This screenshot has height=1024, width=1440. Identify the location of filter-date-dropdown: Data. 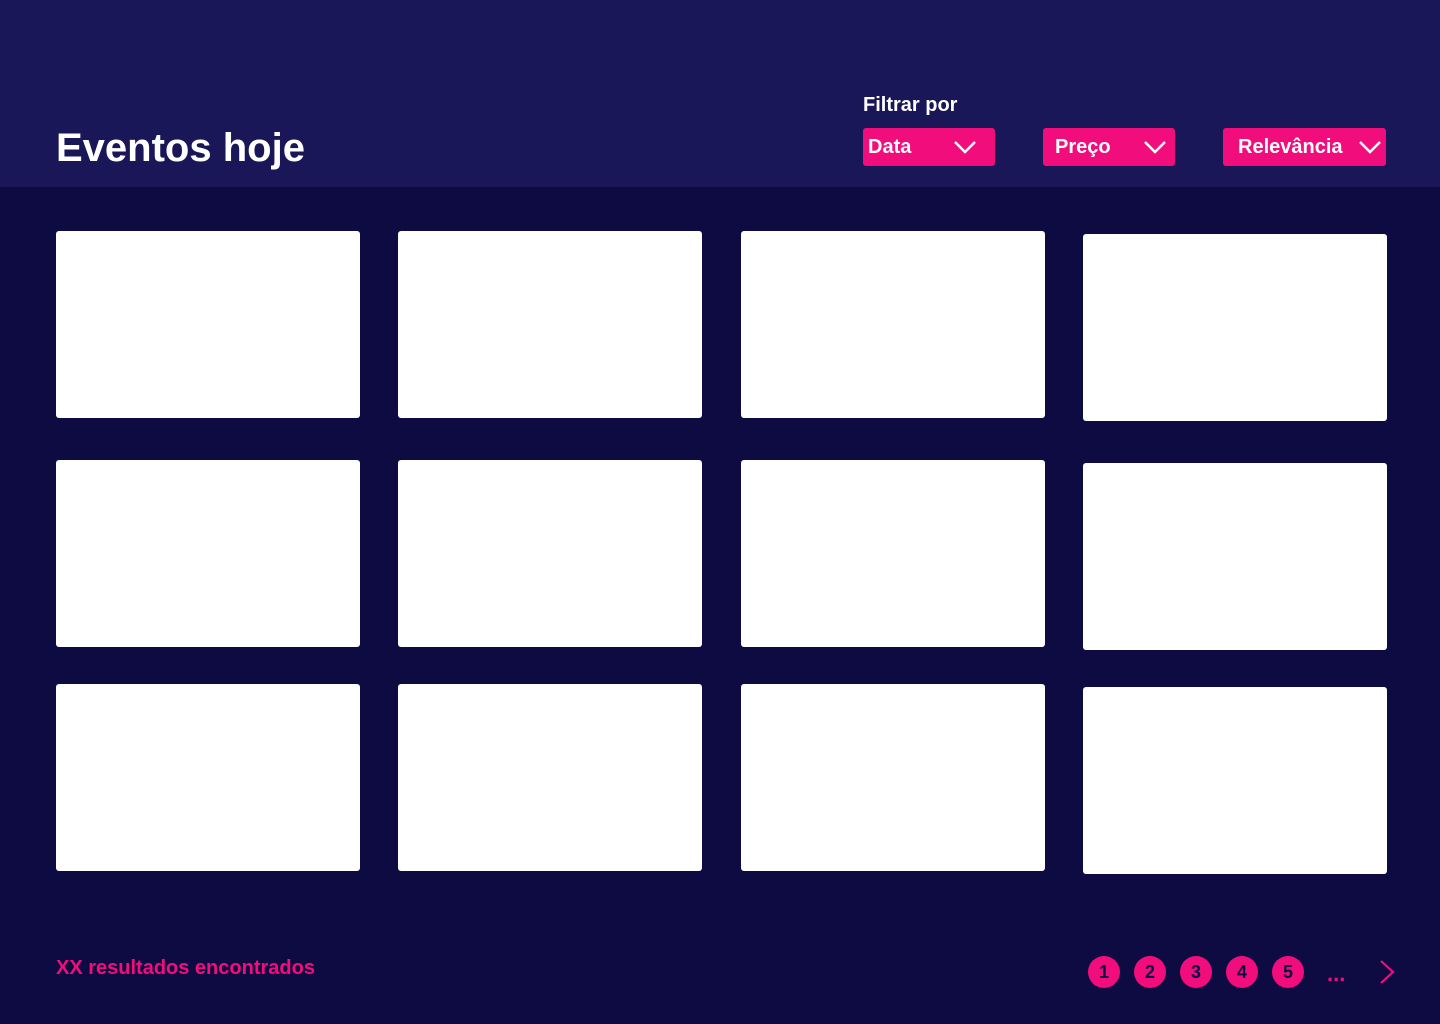
(929, 147).